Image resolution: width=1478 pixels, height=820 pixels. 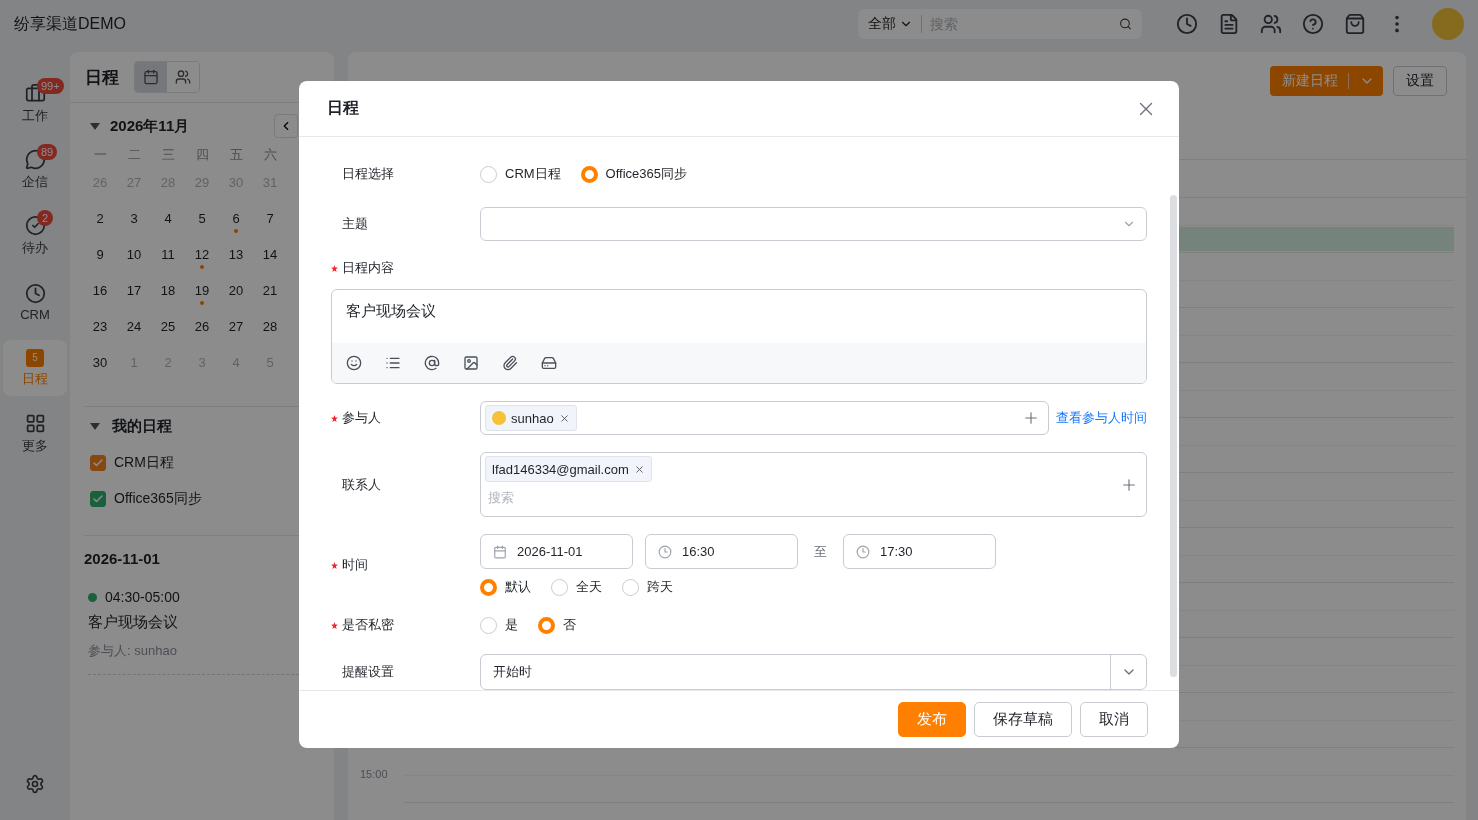 What do you see at coordinates (122, 558) in the screenshot?
I see `agenda-date: 2026-11-01` at bounding box center [122, 558].